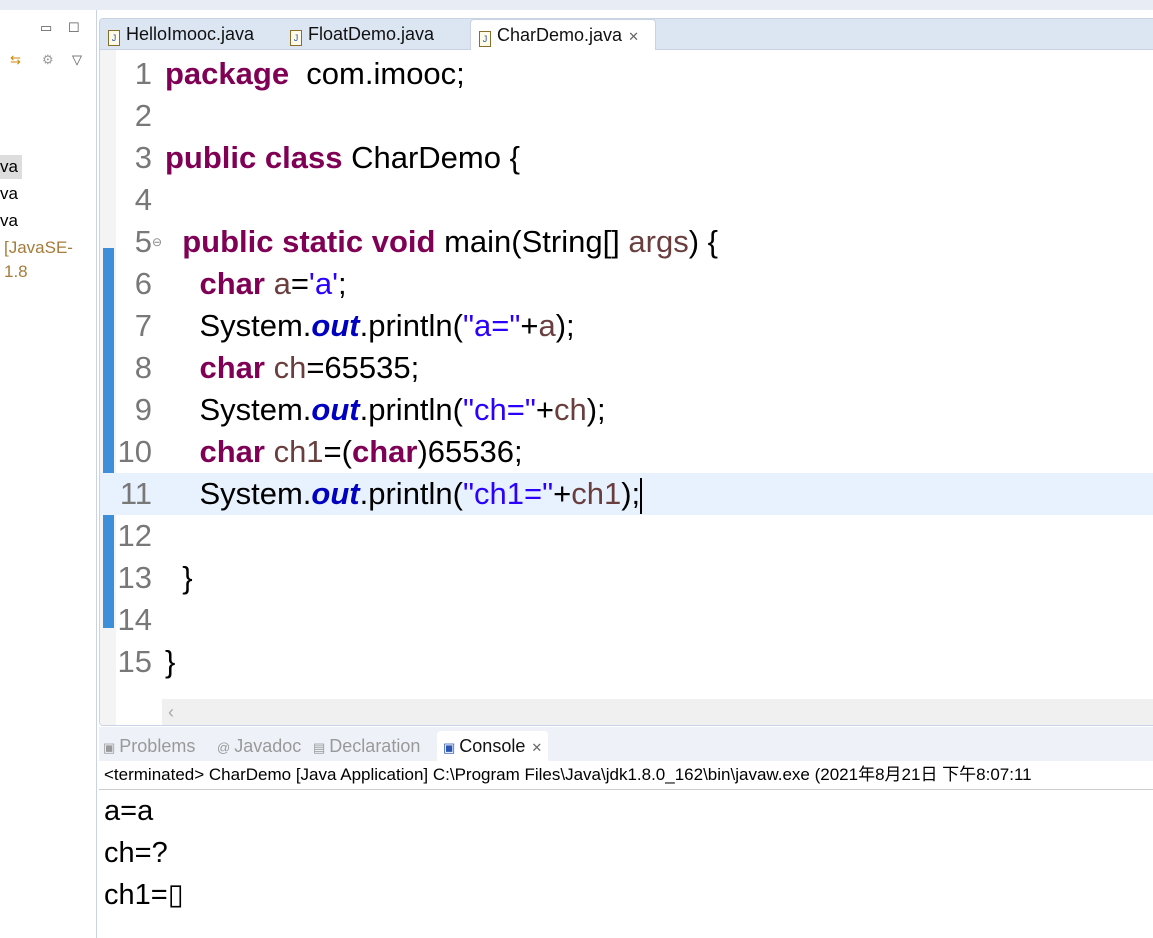  I want to click on code-text: public static void main(String[] args) {, so click(441, 242).